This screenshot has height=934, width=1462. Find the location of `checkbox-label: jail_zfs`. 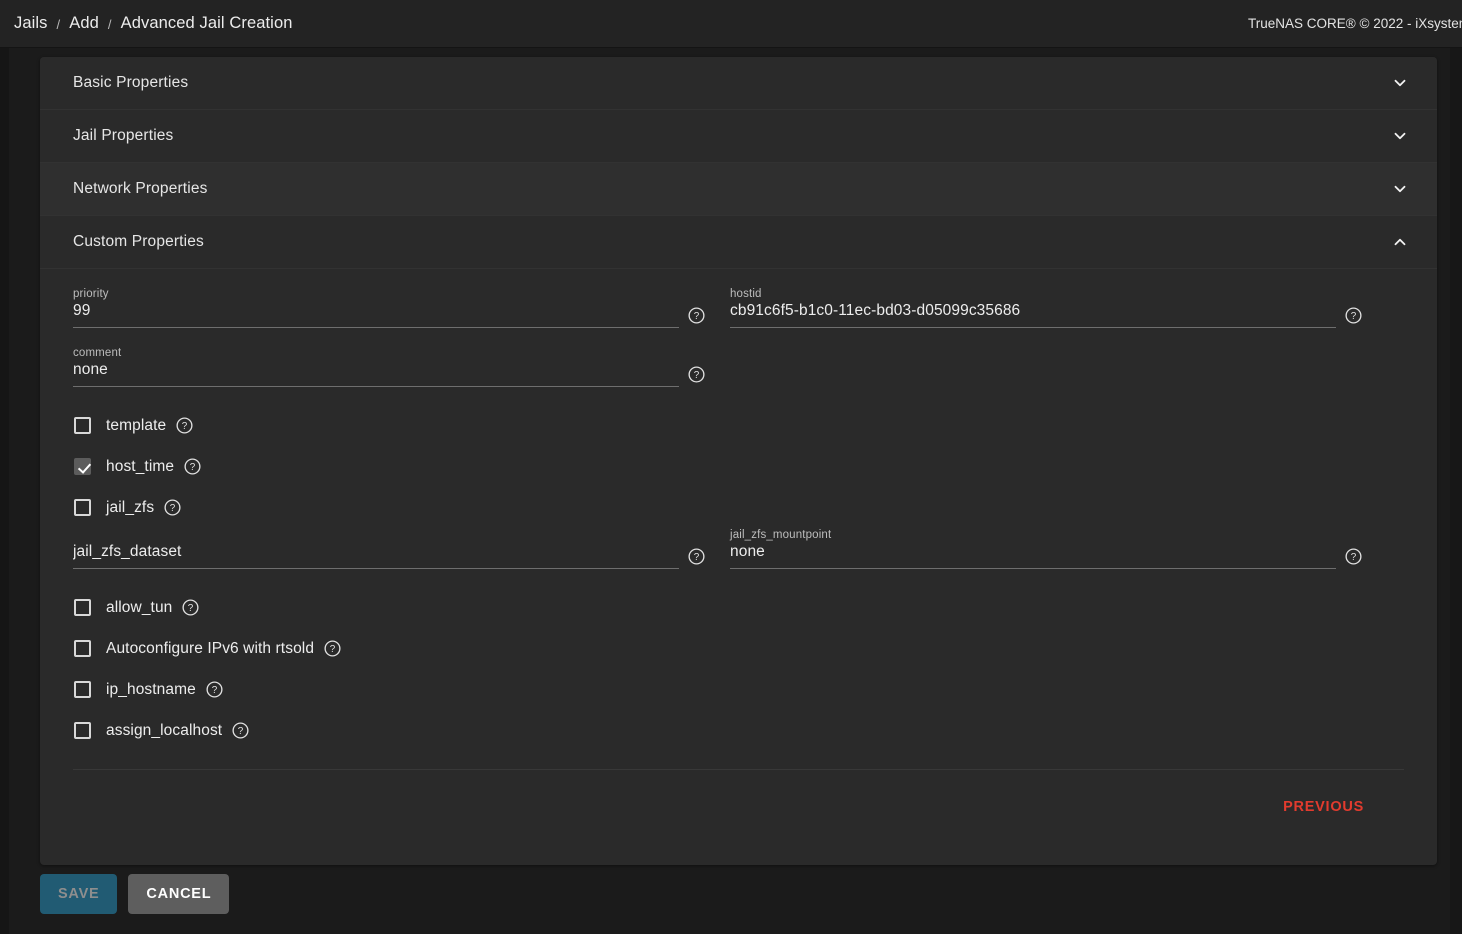

checkbox-label: jail_zfs is located at coordinates (130, 508).